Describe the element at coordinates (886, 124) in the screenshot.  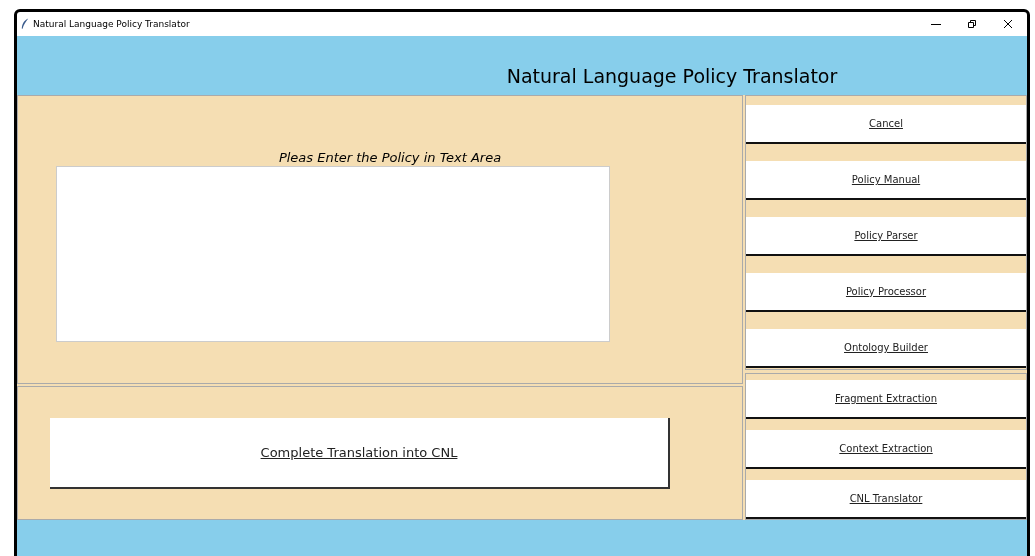
I see `side-button: Cancel` at that location.